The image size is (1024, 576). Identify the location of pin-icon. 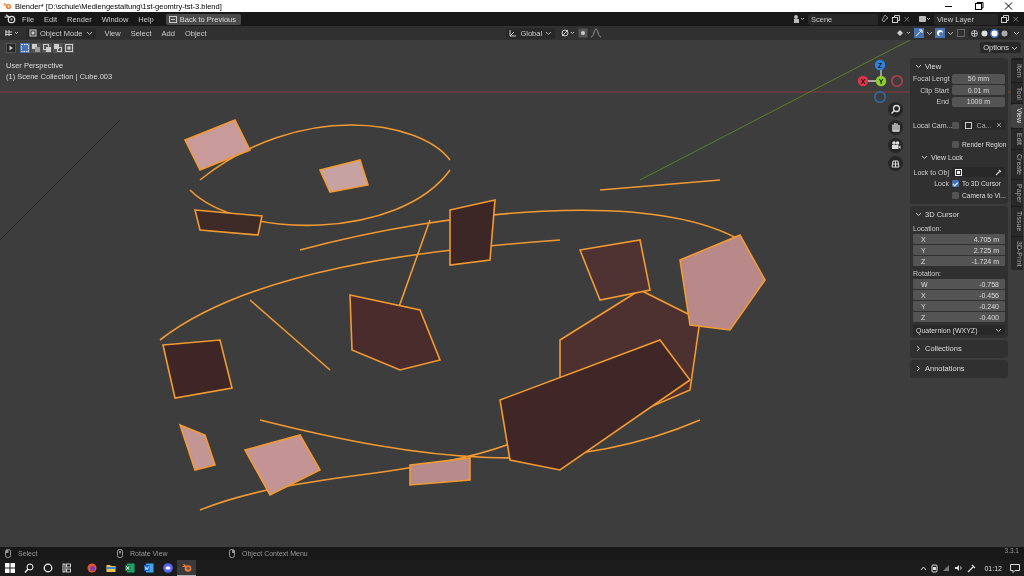
(884, 19).